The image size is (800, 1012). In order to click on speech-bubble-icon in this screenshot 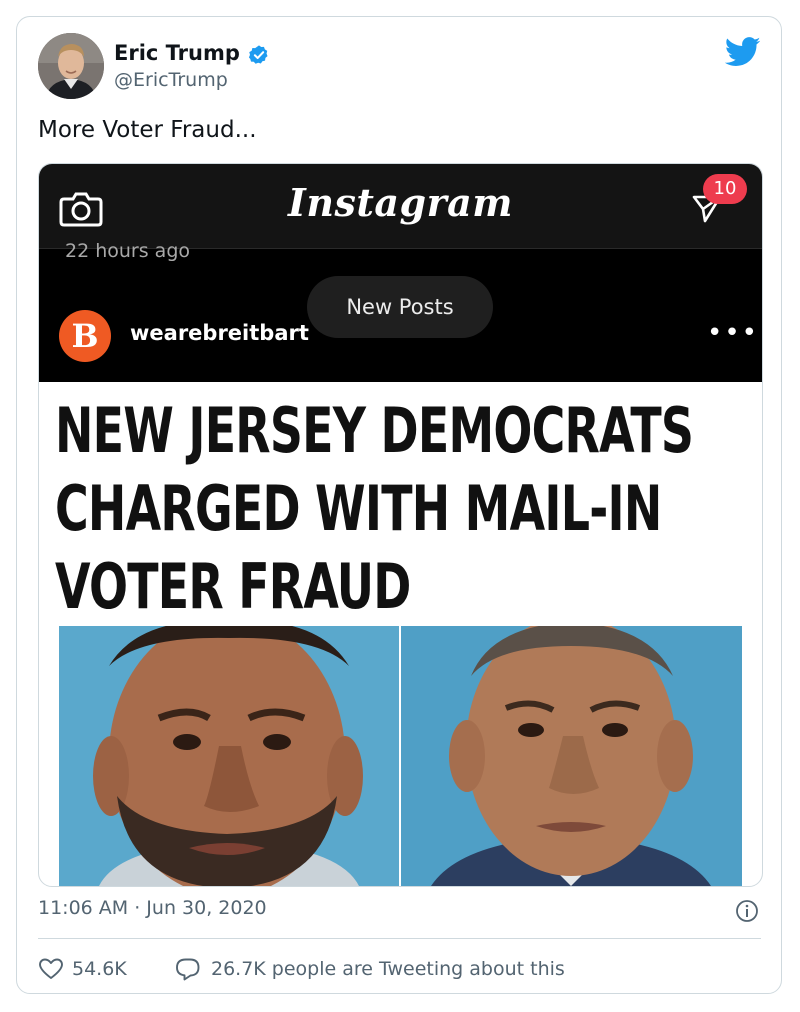, I will do `click(188, 969)`.